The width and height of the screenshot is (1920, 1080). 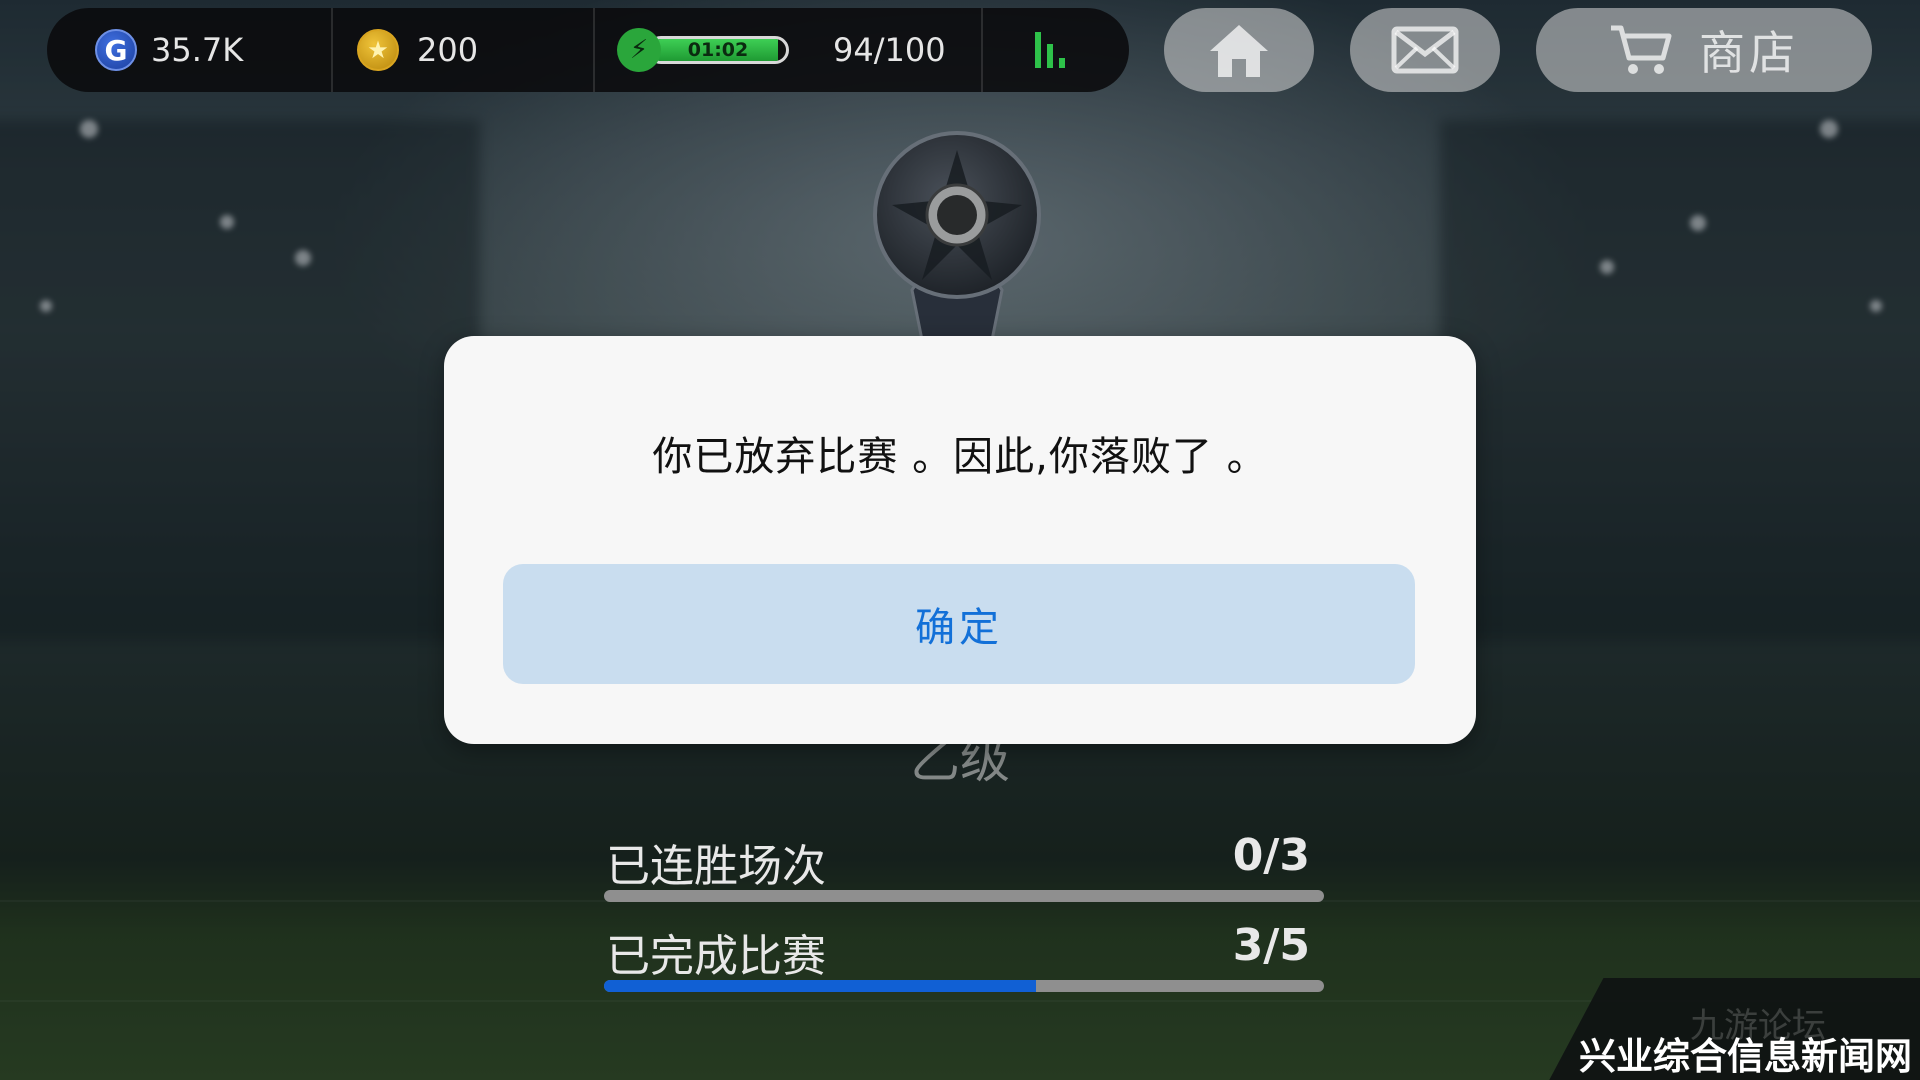 I want to click on home-button, so click(x=1239, y=50).